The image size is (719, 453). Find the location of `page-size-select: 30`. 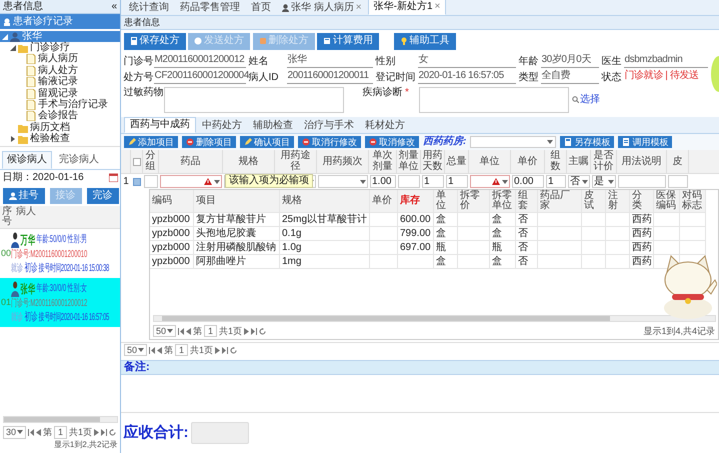

page-size-select: 30 is located at coordinates (14, 432).